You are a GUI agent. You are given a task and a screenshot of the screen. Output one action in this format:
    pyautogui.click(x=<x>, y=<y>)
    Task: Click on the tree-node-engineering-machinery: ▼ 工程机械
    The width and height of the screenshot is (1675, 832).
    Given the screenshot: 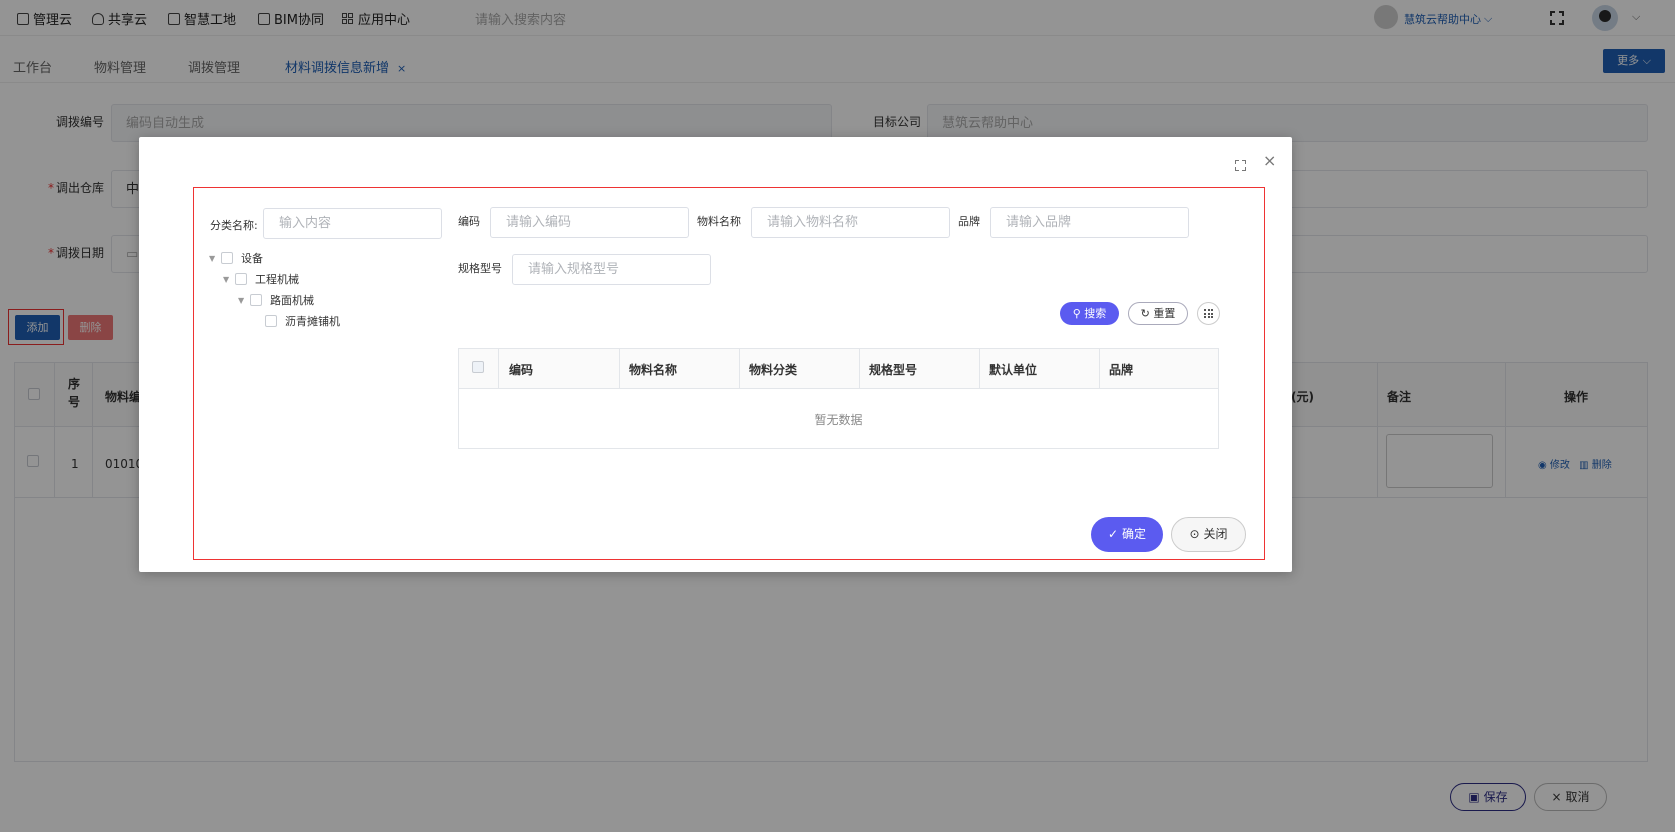 What is the action you would take?
    pyautogui.click(x=261, y=279)
    